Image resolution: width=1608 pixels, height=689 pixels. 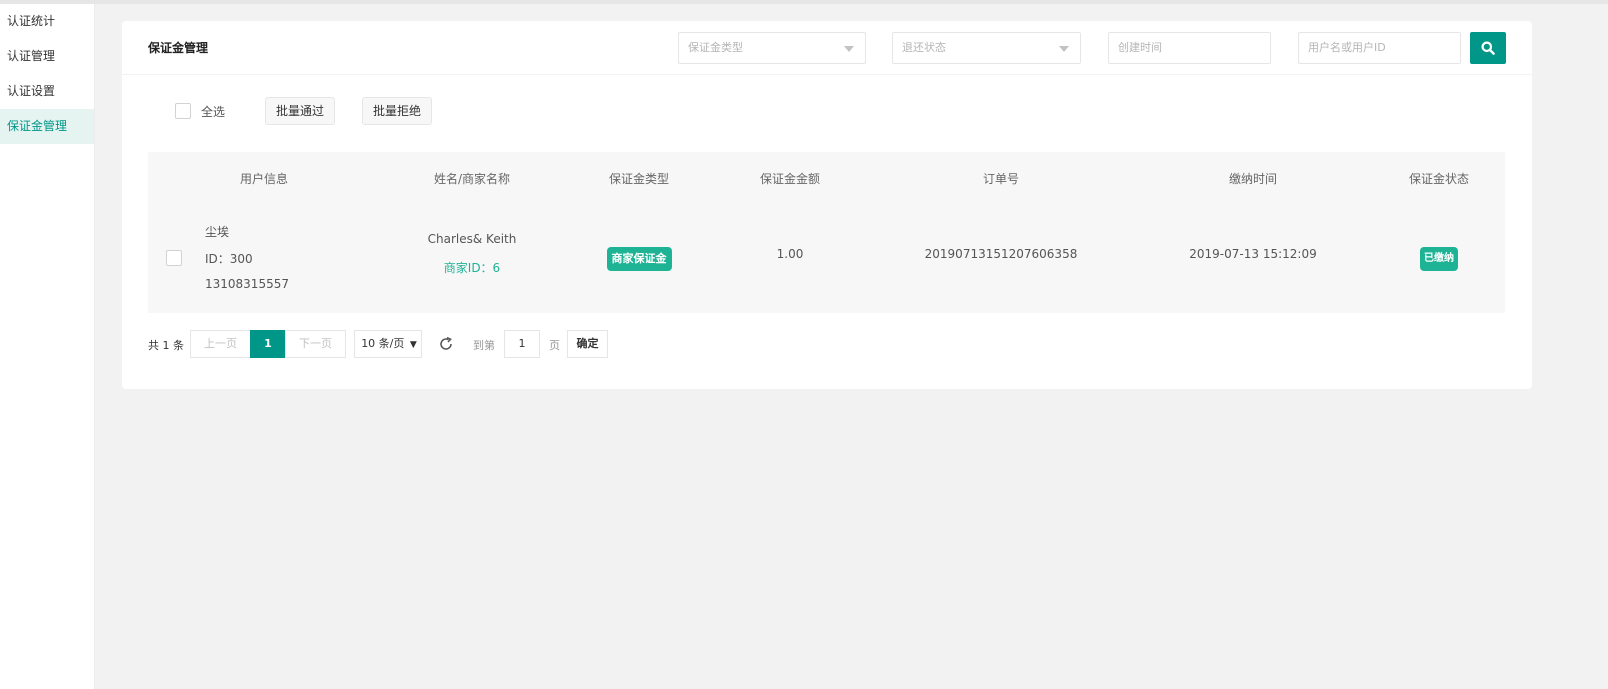 What do you see at coordinates (166, 345) in the screenshot?
I see `pagination-total: 共 1 条` at bounding box center [166, 345].